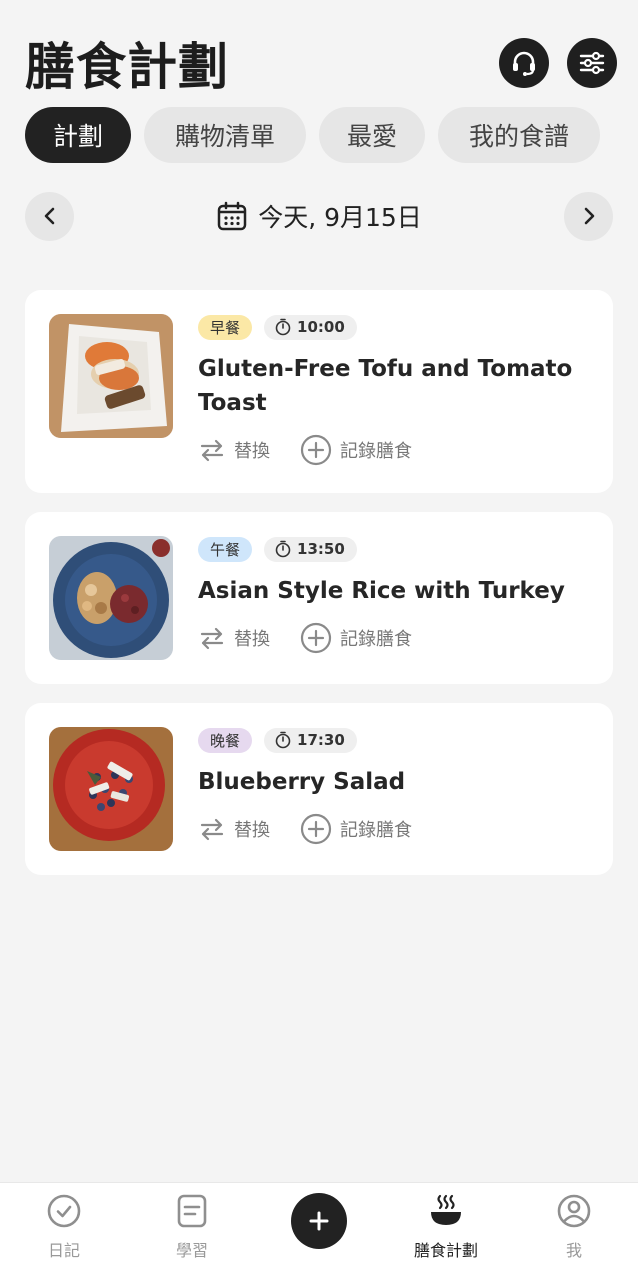  What do you see at coordinates (321, 740) in the screenshot?
I see `meal-time: 17:30` at bounding box center [321, 740].